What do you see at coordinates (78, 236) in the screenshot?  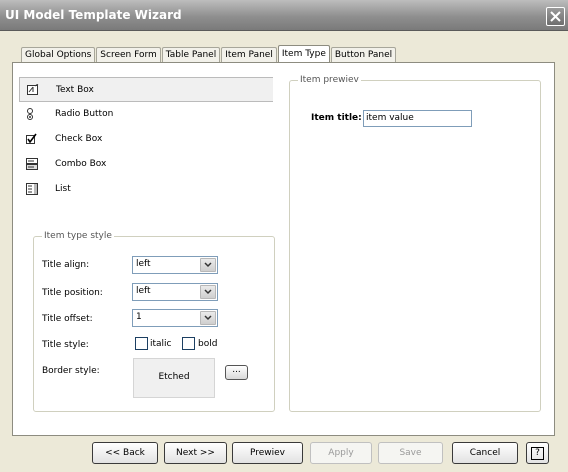 I see `group-title: Item type style` at bounding box center [78, 236].